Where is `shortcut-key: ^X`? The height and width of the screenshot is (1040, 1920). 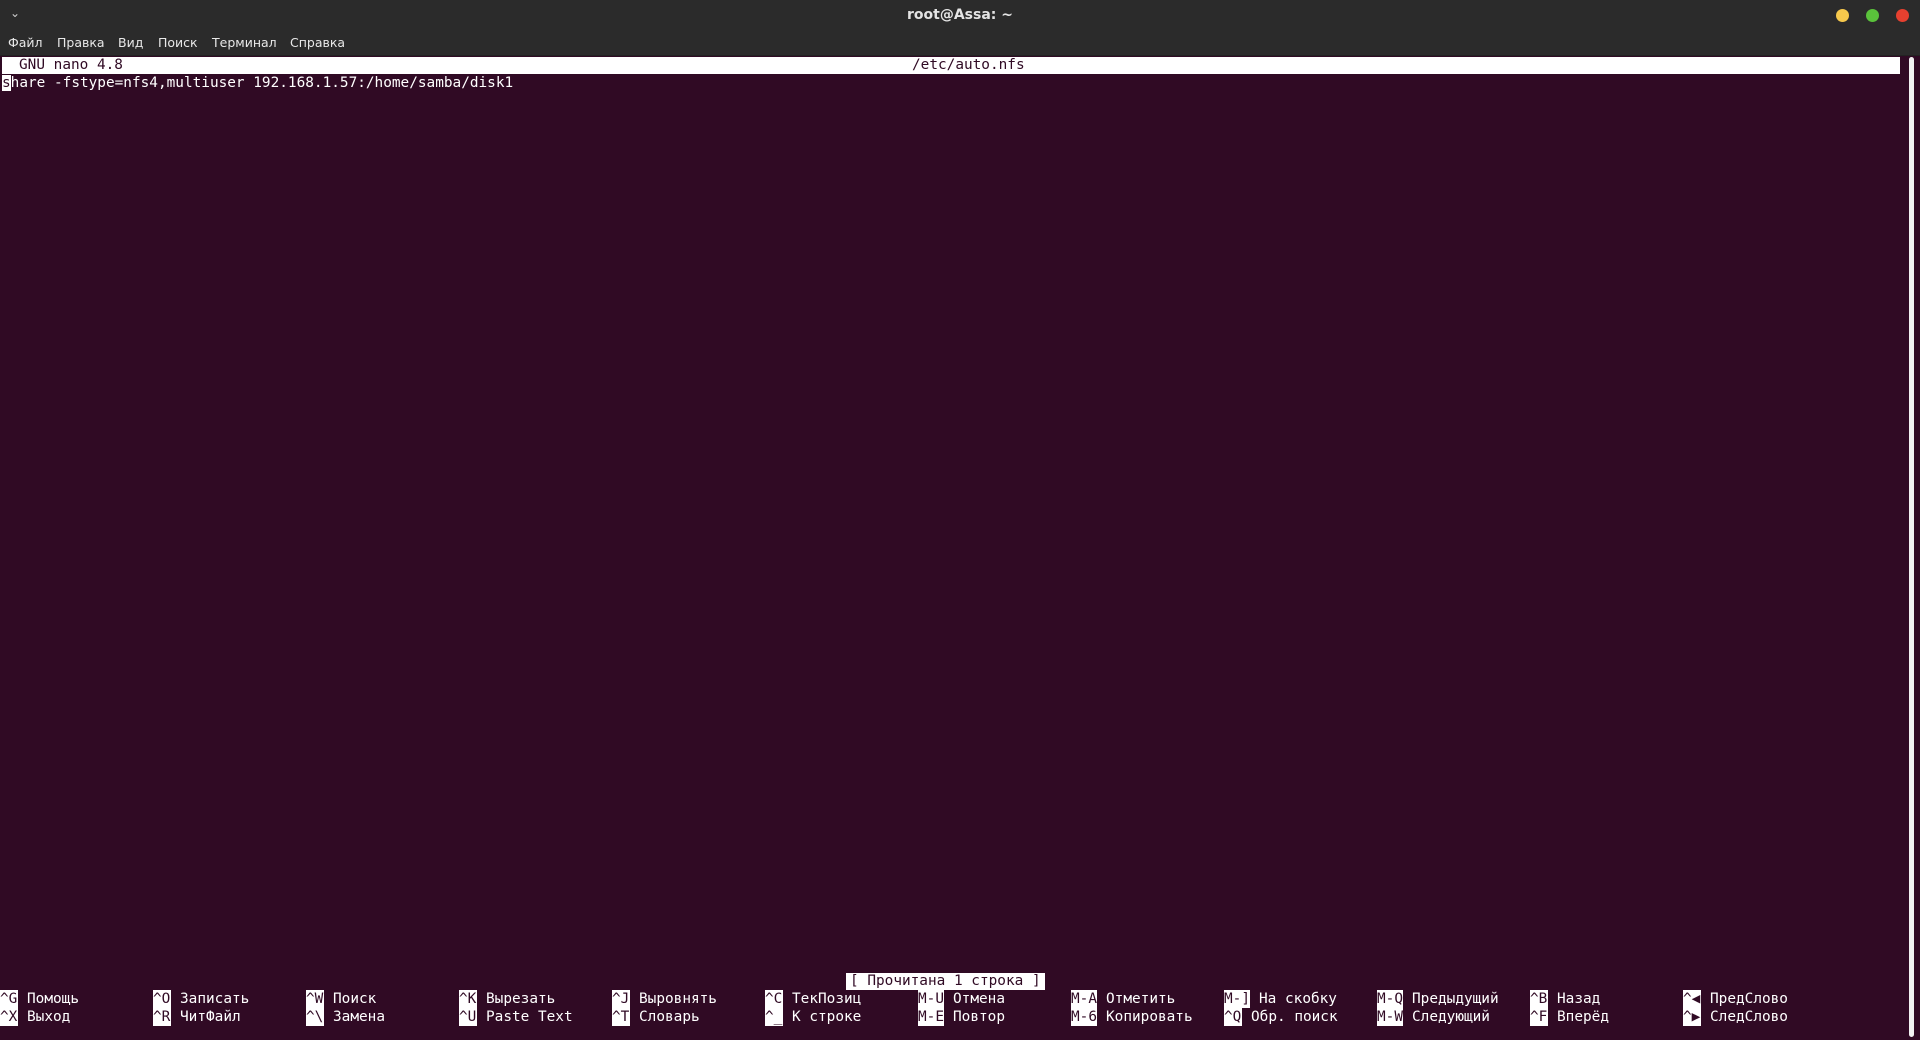
shortcut-key: ^X is located at coordinates (9, 1017).